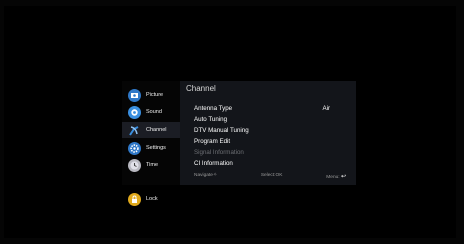 This screenshot has height=244, width=464. What do you see at coordinates (134, 95) in the screenshot?
I see `picture-icon` at bounding box center [134, 95].